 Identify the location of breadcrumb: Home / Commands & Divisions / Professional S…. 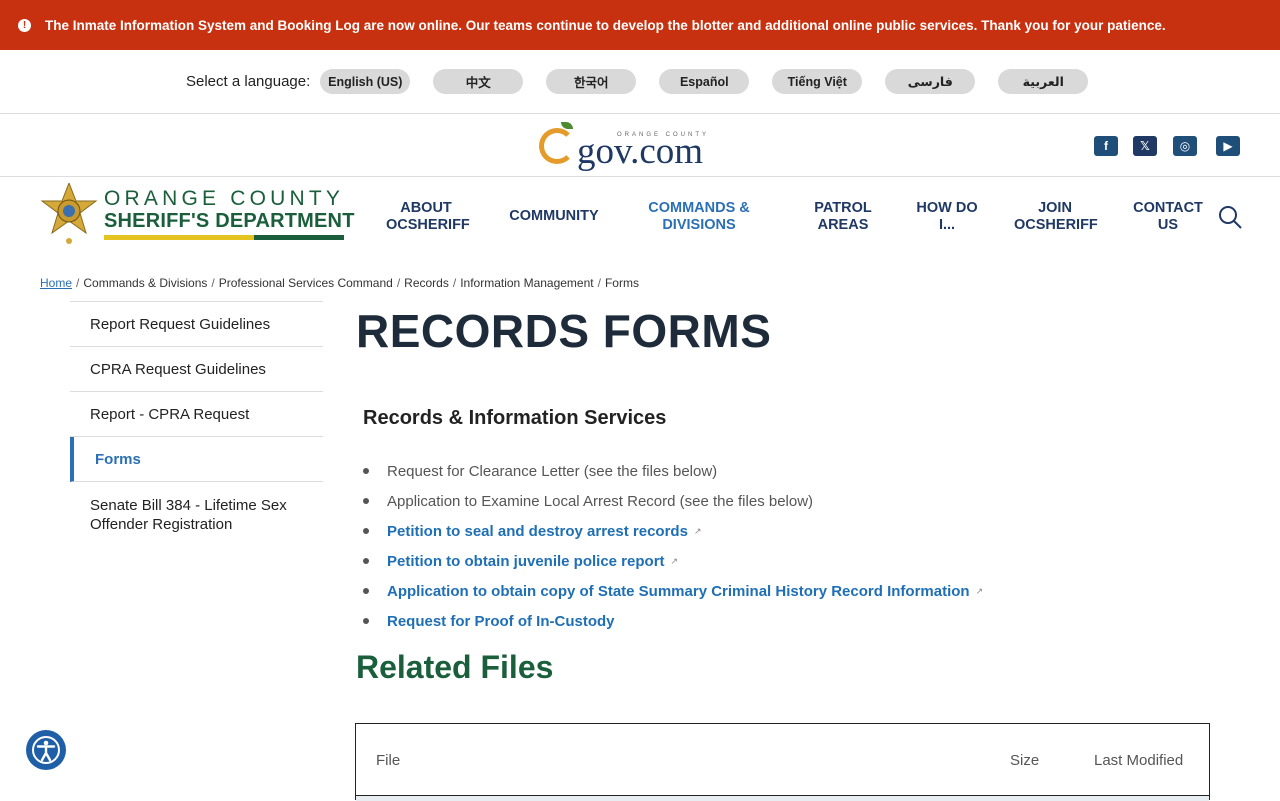
(339, 283).